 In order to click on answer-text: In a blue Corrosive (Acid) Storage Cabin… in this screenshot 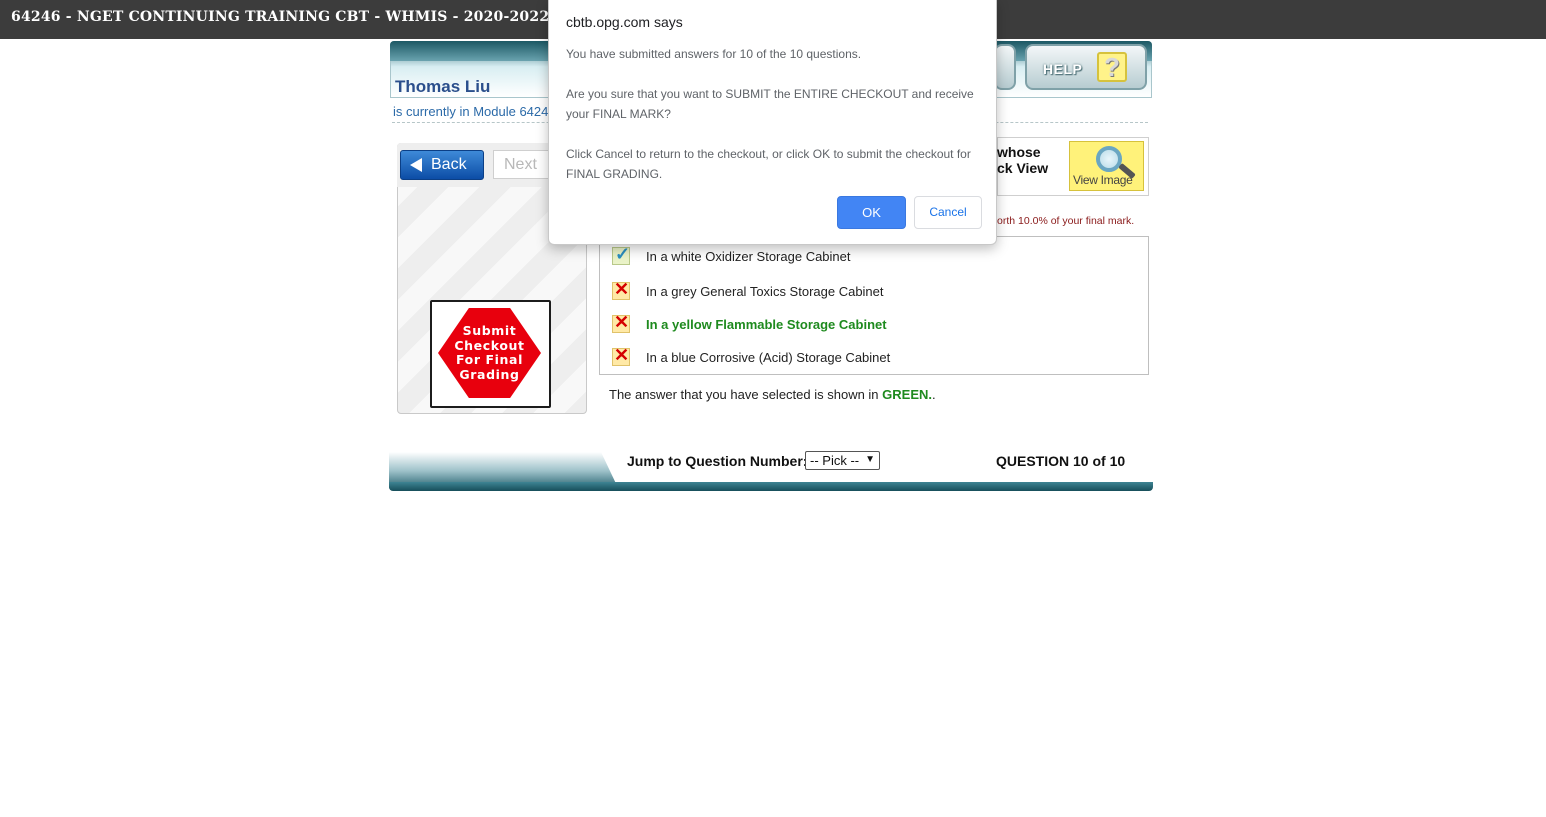, I will do `click(768, 357)`.